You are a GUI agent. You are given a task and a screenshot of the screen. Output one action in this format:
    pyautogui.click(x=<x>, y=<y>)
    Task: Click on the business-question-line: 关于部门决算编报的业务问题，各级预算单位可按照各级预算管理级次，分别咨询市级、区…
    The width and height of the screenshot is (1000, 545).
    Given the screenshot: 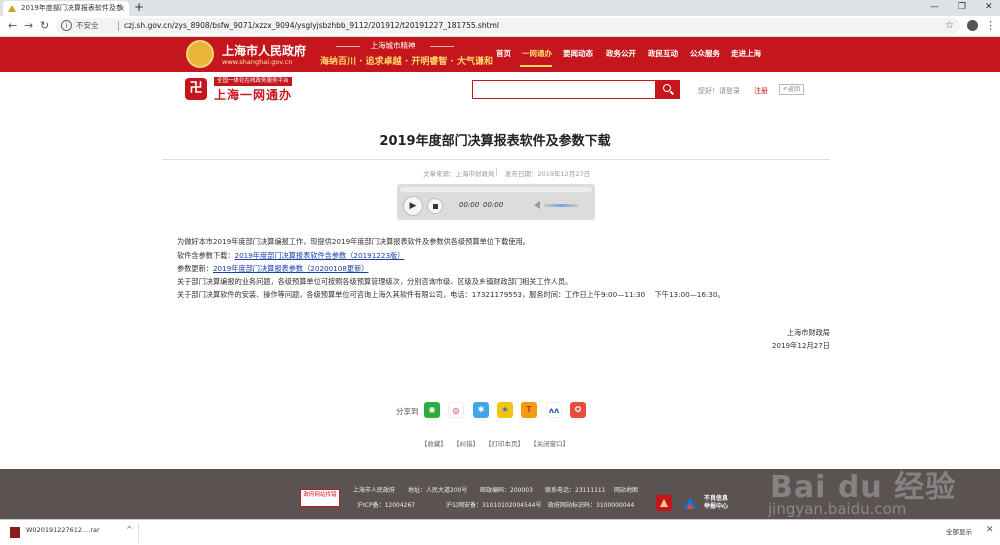 What is the action you would take?
    pyautogui.click(x=375, y=281)
    